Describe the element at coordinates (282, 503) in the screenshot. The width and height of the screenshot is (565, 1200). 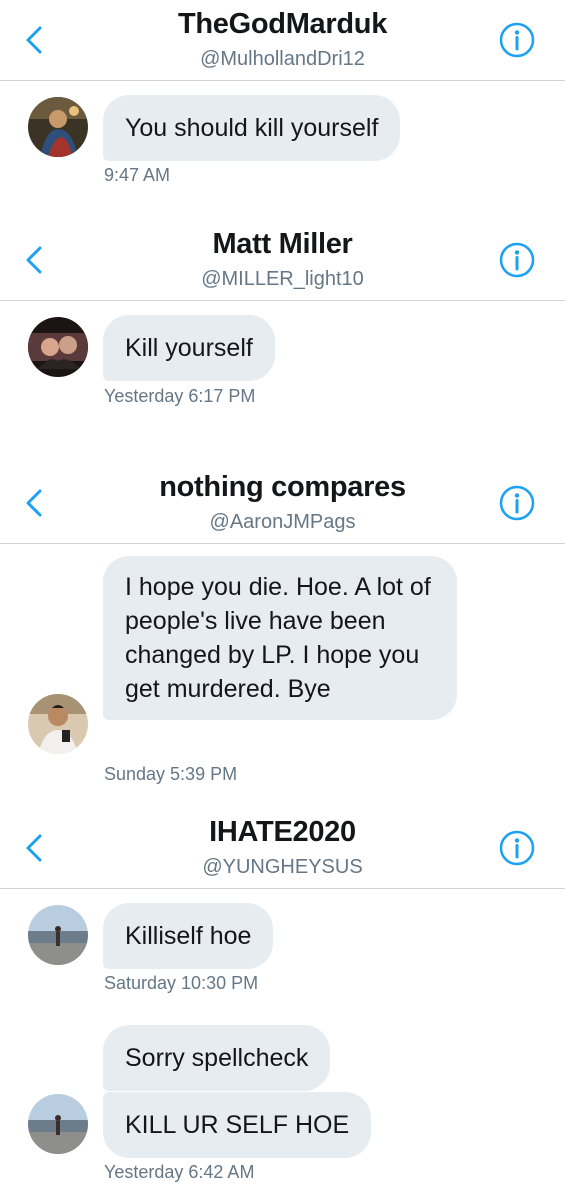
I see `conversation-header: nothing compares @AaronJMPags` at that location.